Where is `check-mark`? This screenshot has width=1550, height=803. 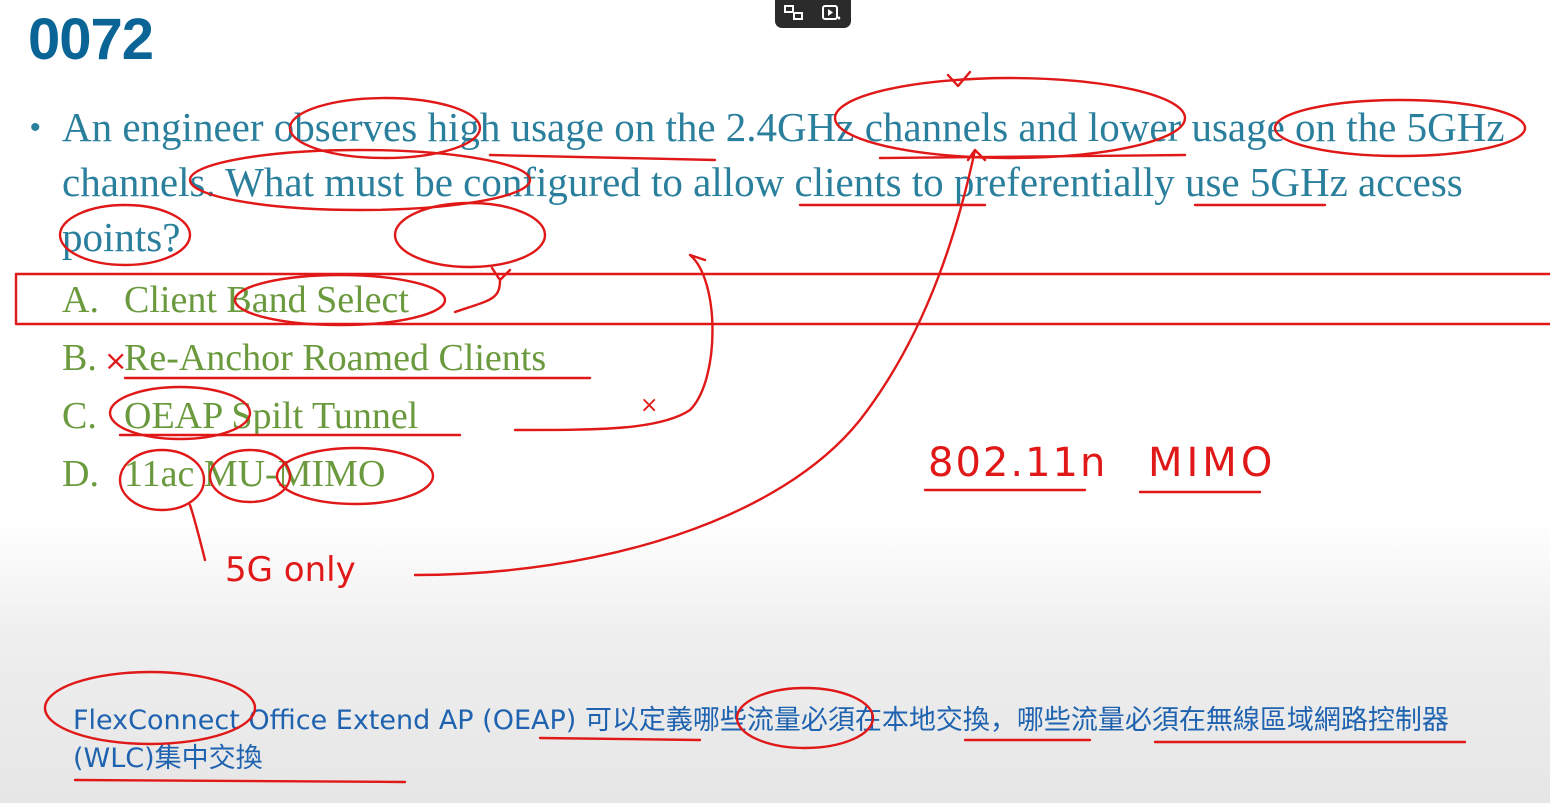 check-mark is located at coordinates (959, 79).